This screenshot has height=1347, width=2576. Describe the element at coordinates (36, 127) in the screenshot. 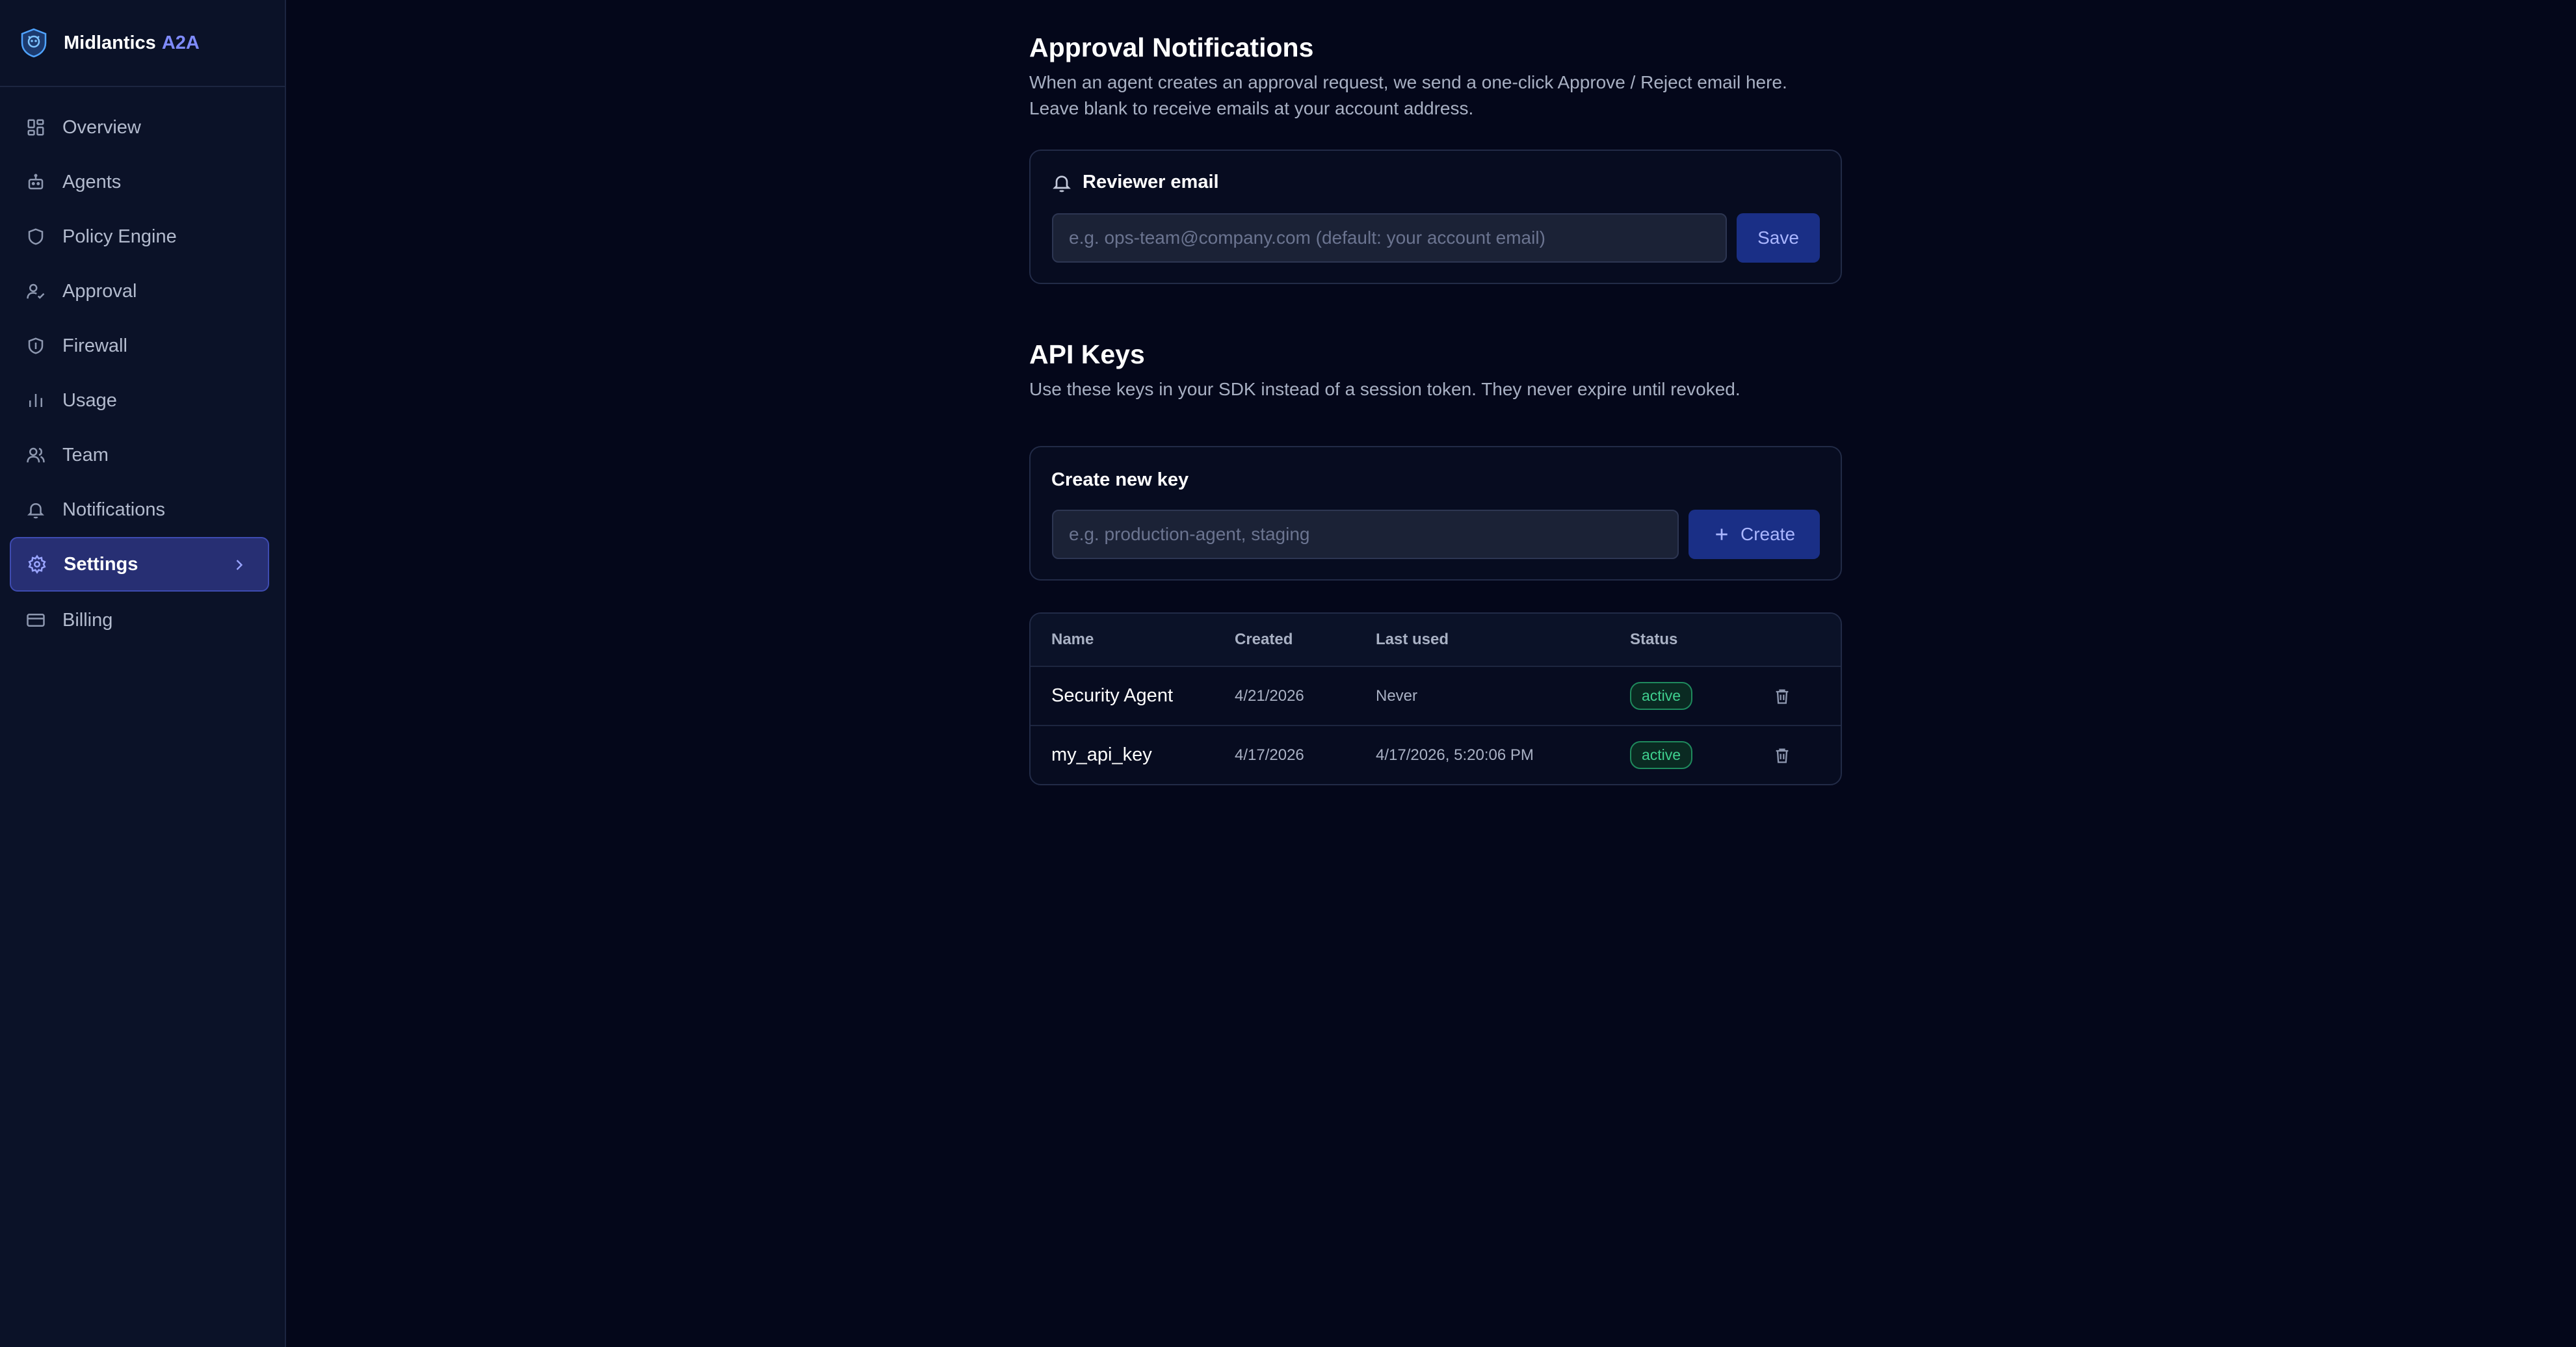

I see `grid-icon` at that location.